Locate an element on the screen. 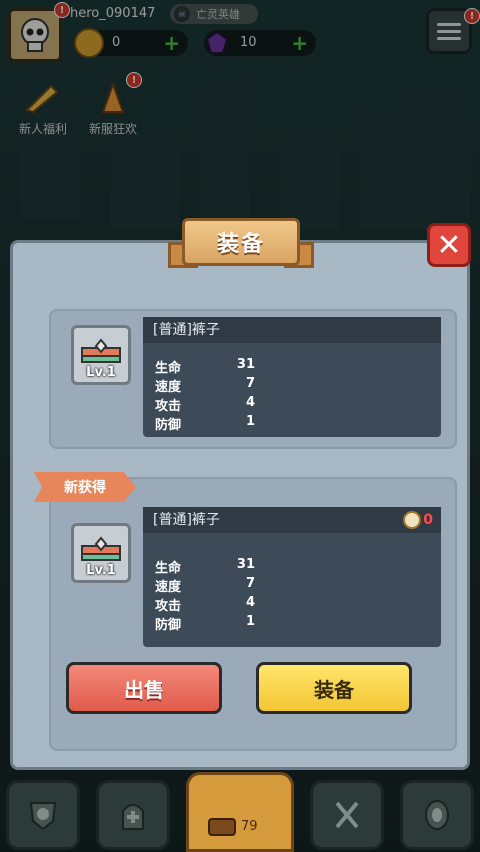 This screenshot has width=480, height=852. close-icon: ✕ is located at coordinates (449, 245).